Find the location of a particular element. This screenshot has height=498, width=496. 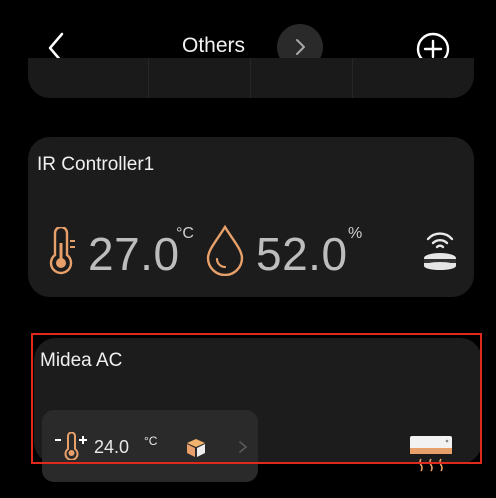

ir-blaster-icon is located at coordinates (440, 251).